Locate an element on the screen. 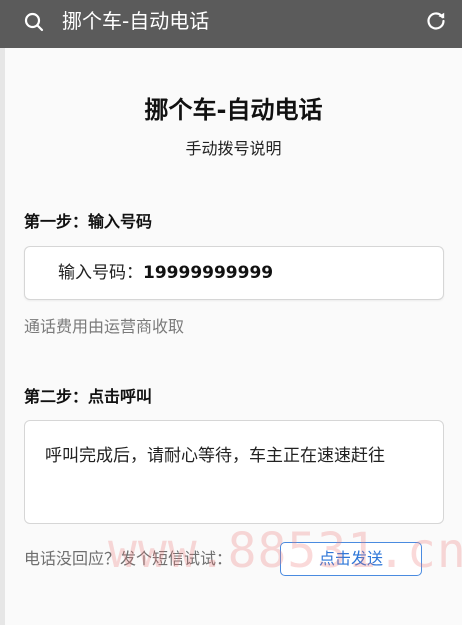 The width and height of the screenshot is (462, 625). page-title: 挪个车-自动电话 is located at coordinates (233, 110).